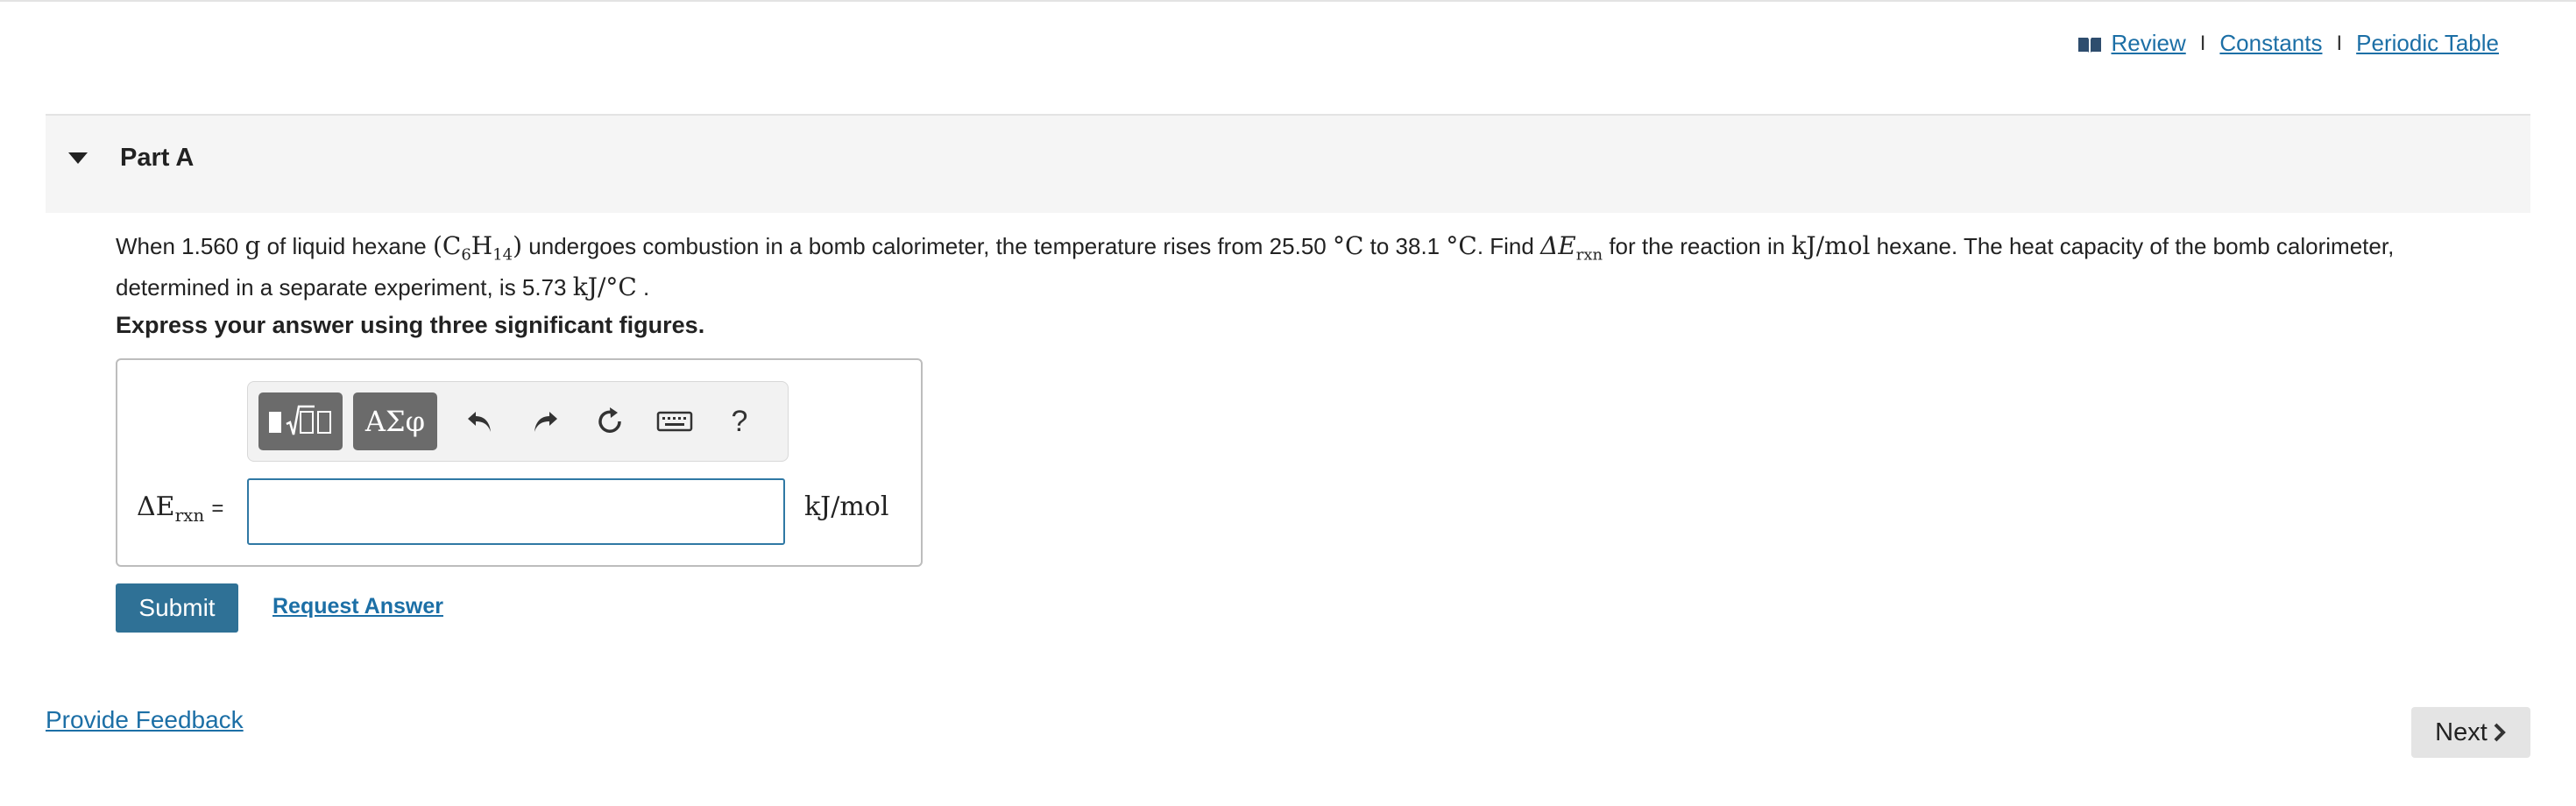  Describe the element at coordinates (604, 286) in the screenshot. I see `unit-kj-per-celsius: kJ/°C` at that location.